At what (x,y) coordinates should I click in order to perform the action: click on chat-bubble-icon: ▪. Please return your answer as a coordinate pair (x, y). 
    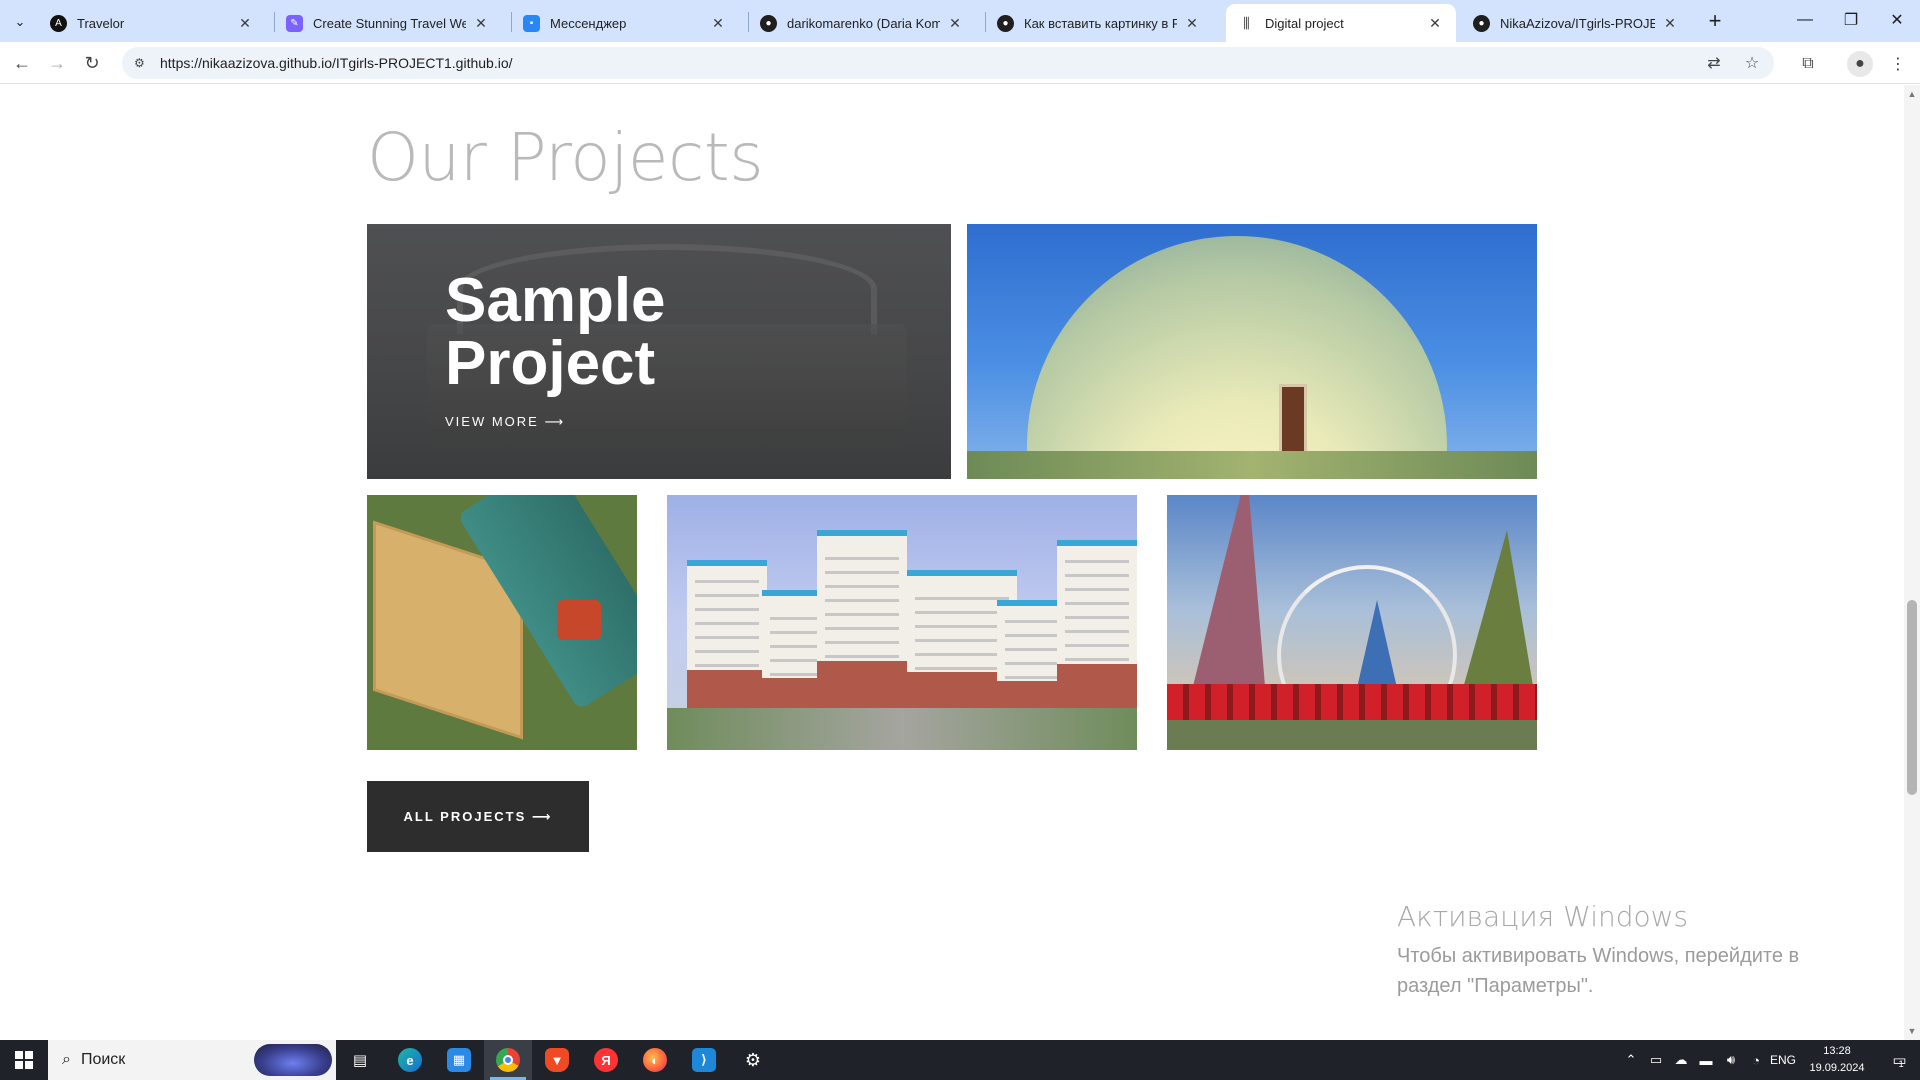
    Looking at the image, I should click on (531, 23).